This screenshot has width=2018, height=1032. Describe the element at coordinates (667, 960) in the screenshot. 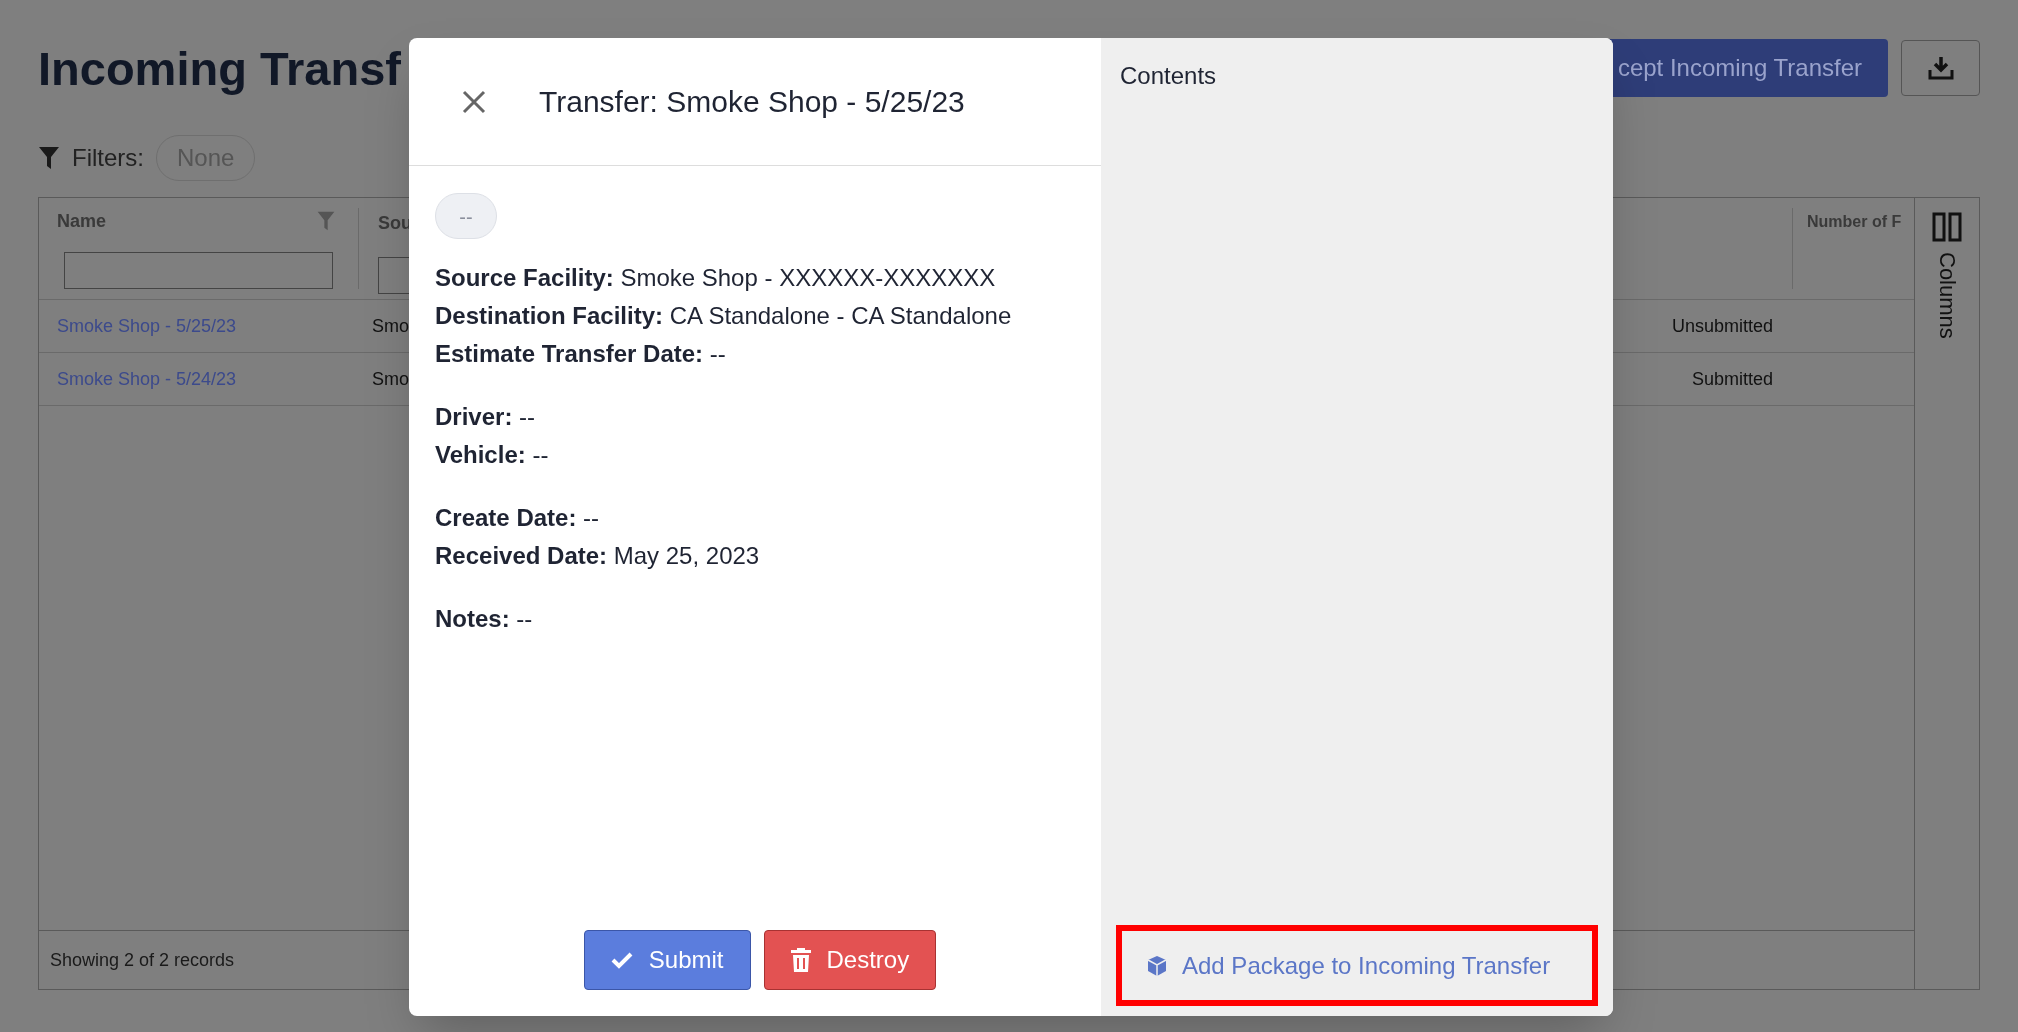

I see `submit-button: Submit` at that location.